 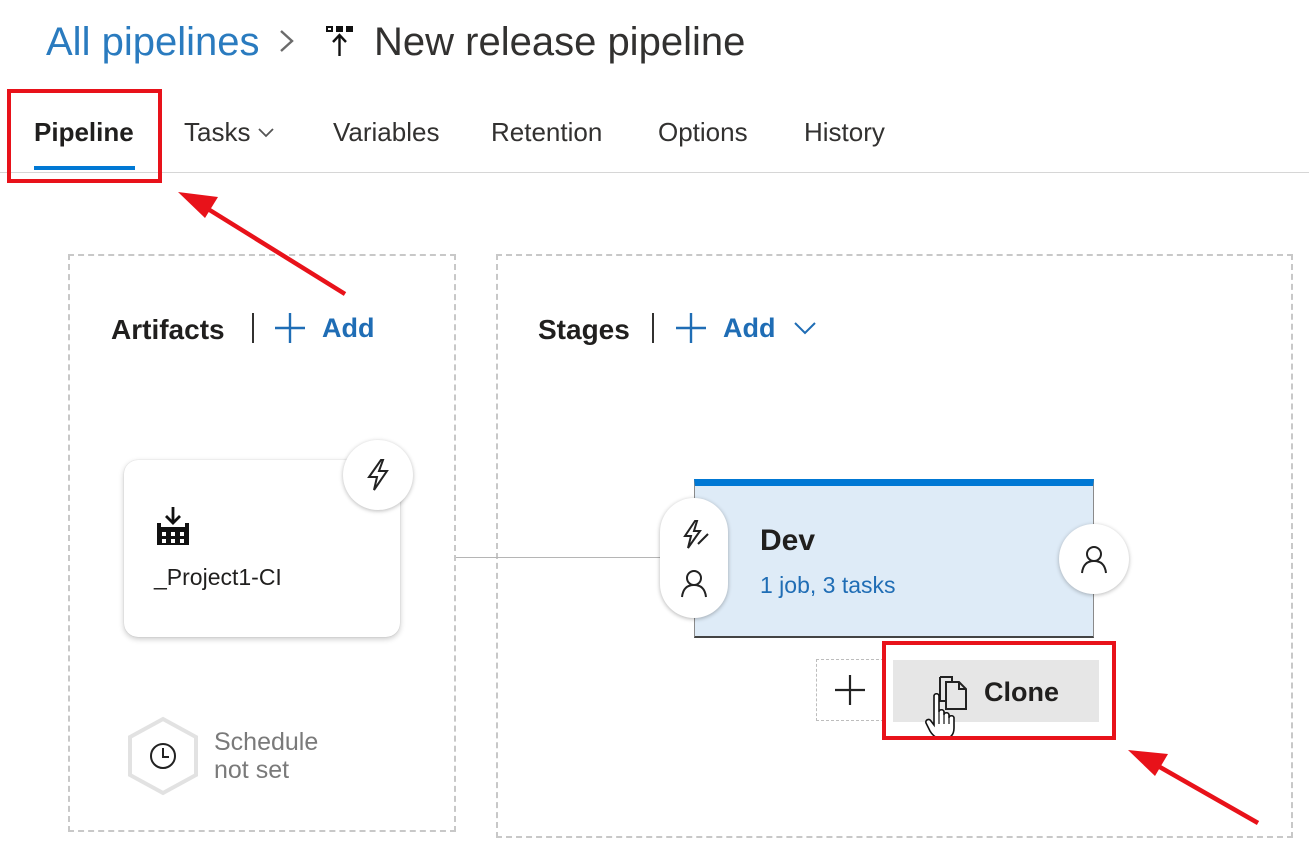 What do you see at coordinates (559, 557) in the screenshot?
I see `artifact-stage-connector` at bounding box center [559, 557].